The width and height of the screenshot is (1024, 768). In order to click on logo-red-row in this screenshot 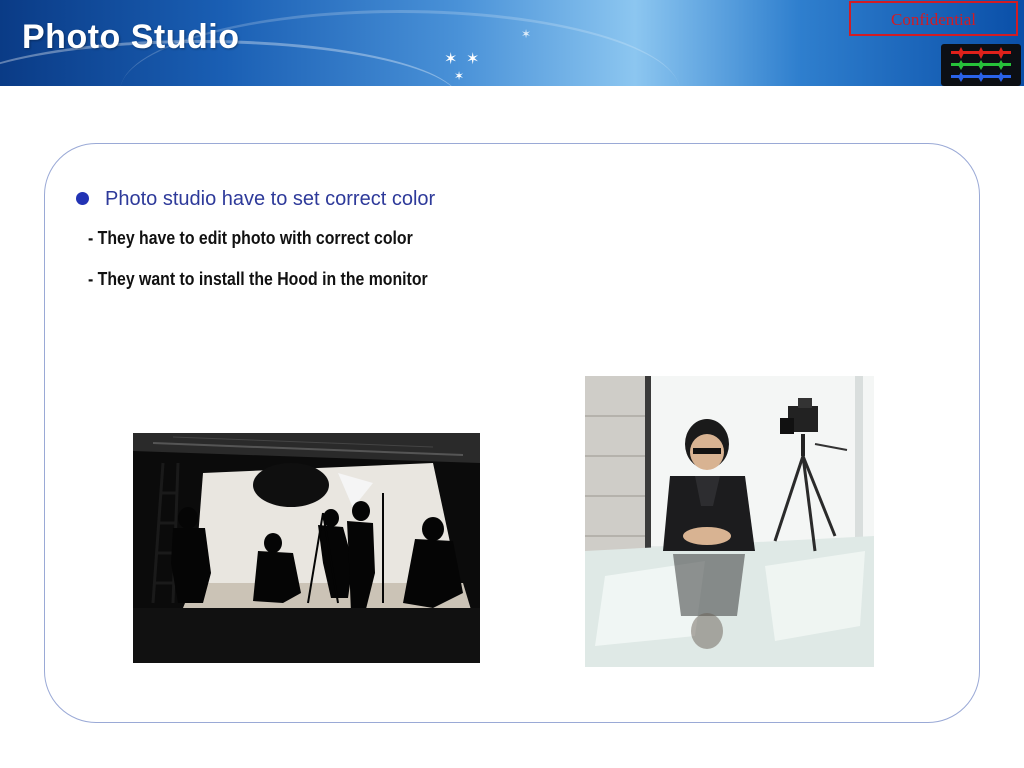, I will do `click(981, 53)`.